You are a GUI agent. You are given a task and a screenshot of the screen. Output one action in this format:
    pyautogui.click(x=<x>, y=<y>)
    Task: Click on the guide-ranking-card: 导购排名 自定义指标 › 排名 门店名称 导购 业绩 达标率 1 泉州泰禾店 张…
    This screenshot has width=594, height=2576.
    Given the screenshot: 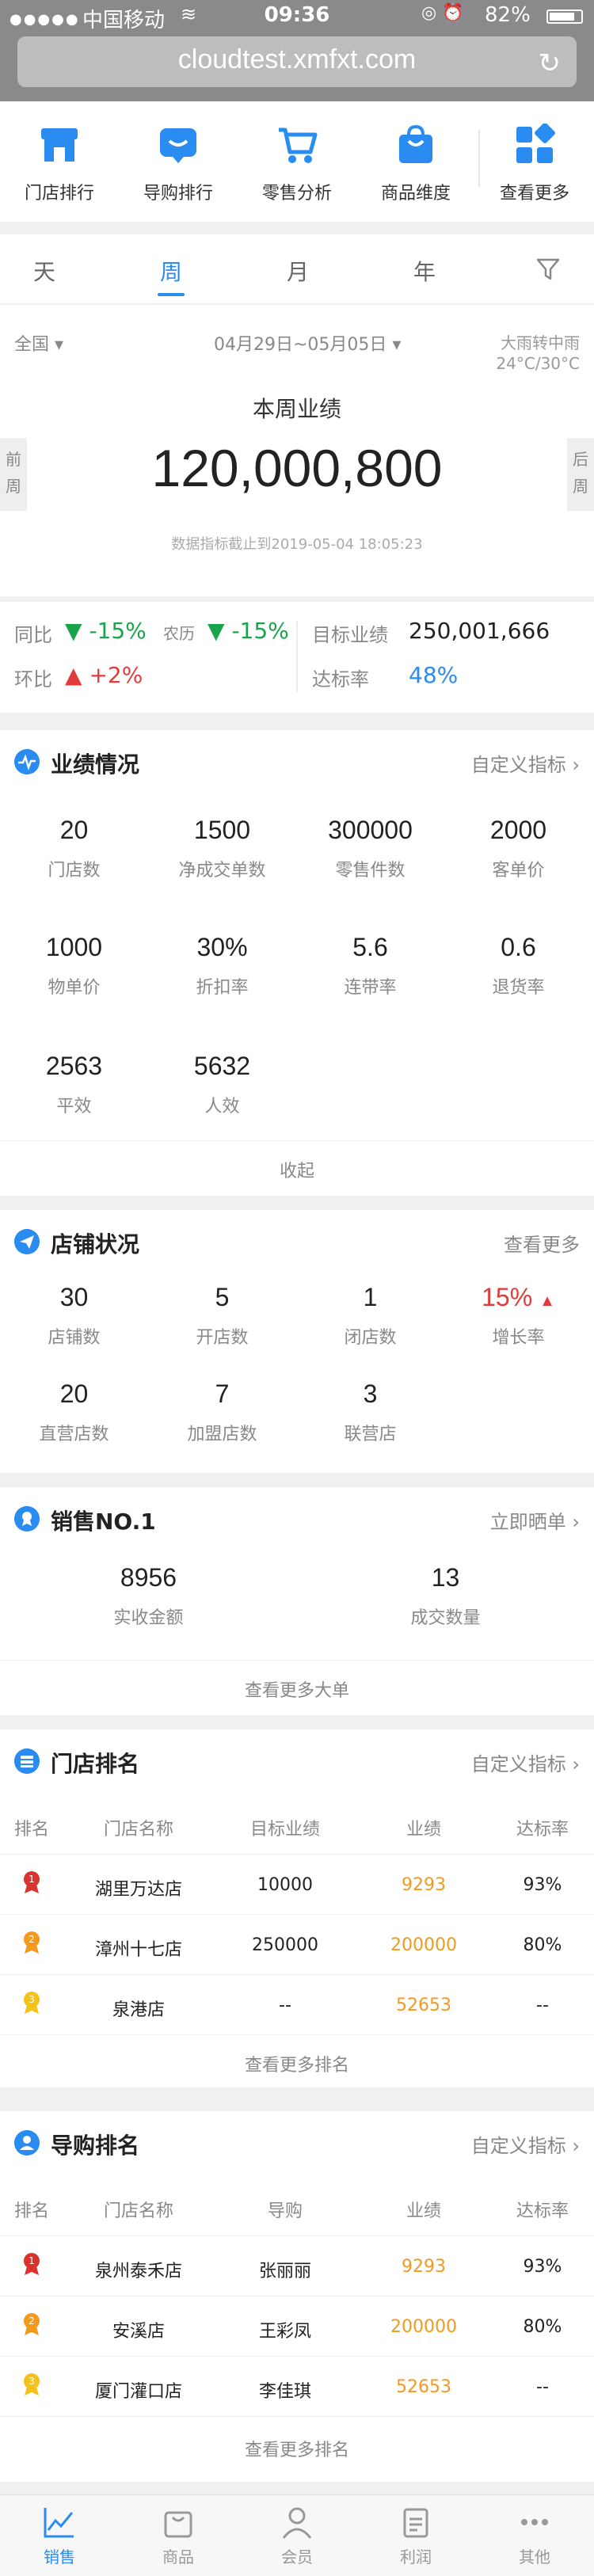 What is the action you would take?
    pyautogui.click(x=297, y=2296)
    